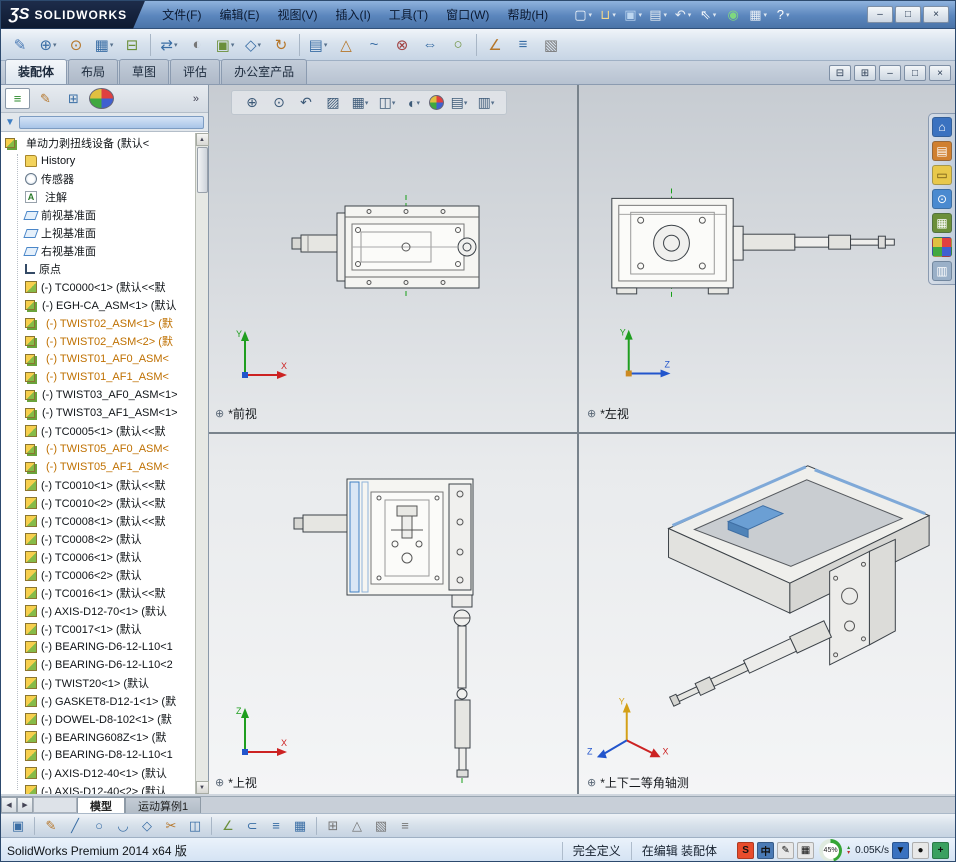  Describe the element at coordinates (346, 45) in the screenshot. I see `exploded-view-icon: △` at that location.